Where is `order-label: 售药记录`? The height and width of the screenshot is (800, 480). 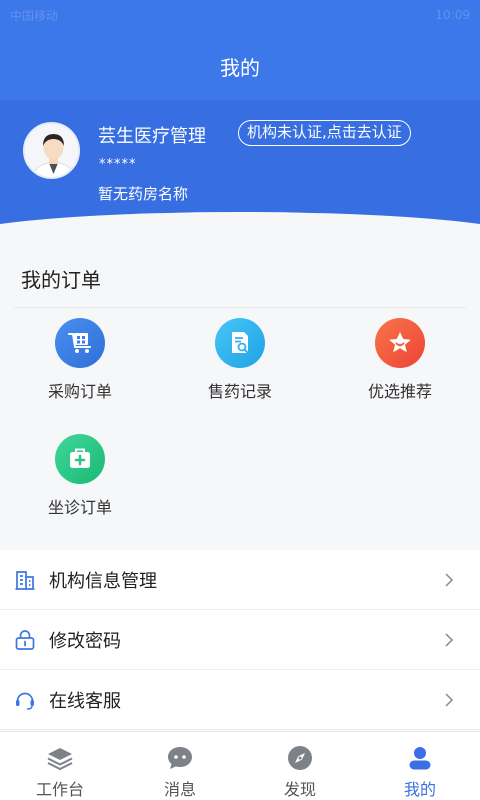 order-label: 售药记录 is located at coordinates (239, 391).